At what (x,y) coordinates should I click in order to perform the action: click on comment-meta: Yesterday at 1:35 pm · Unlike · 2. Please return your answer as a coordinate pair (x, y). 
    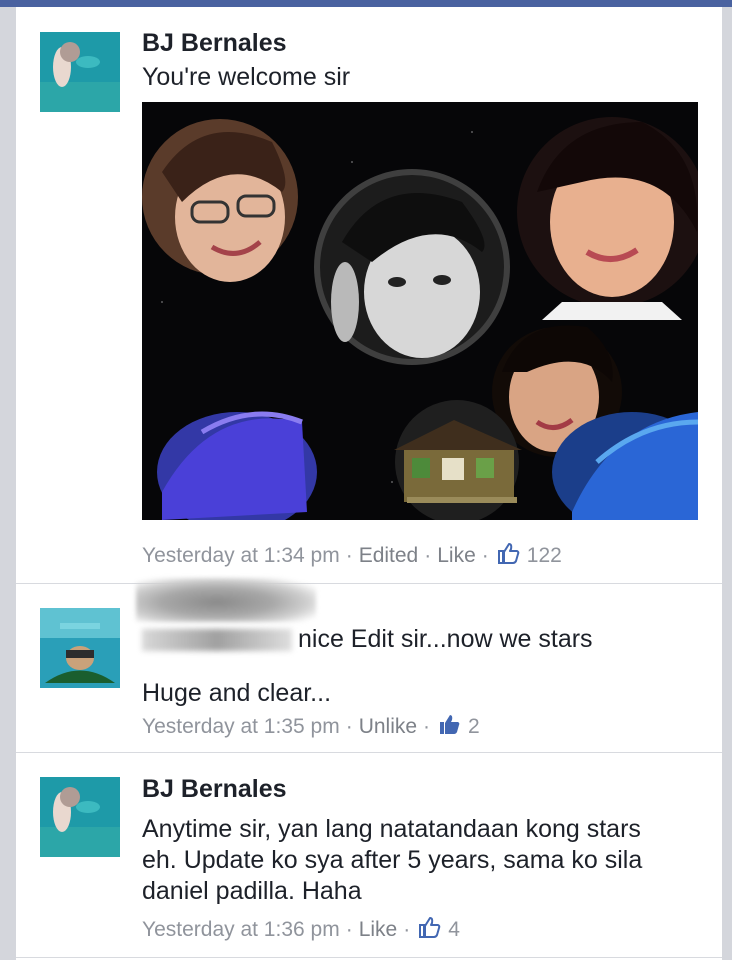
    Looking at the image, I should click on (311, 727).